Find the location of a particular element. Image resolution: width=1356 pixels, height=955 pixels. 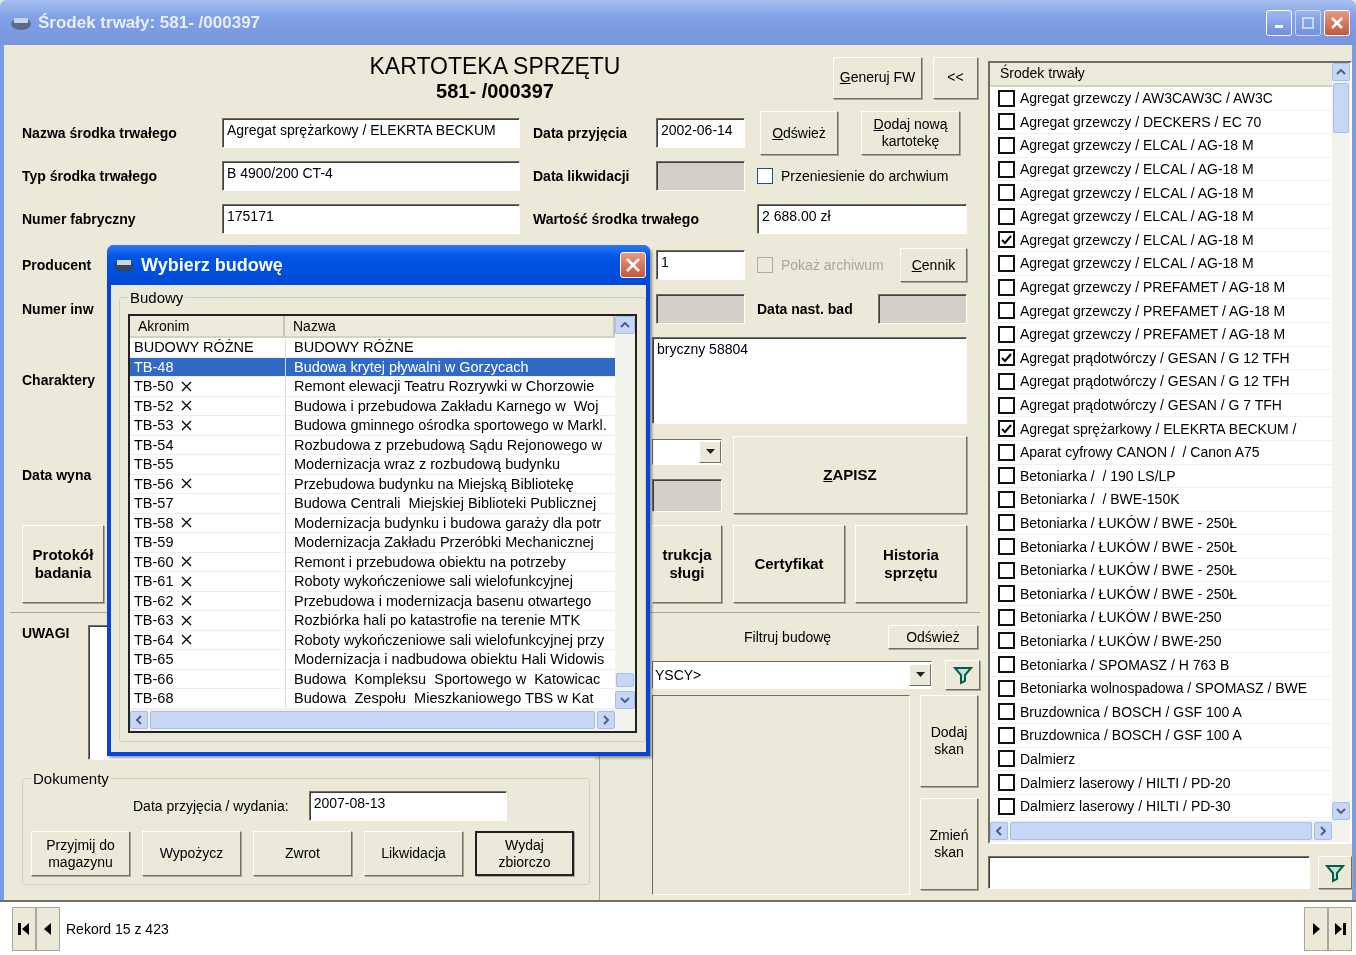

table-row: TB-55 Modernizacja wraz z rozbudową budynku is located at coordinates (372, 465).